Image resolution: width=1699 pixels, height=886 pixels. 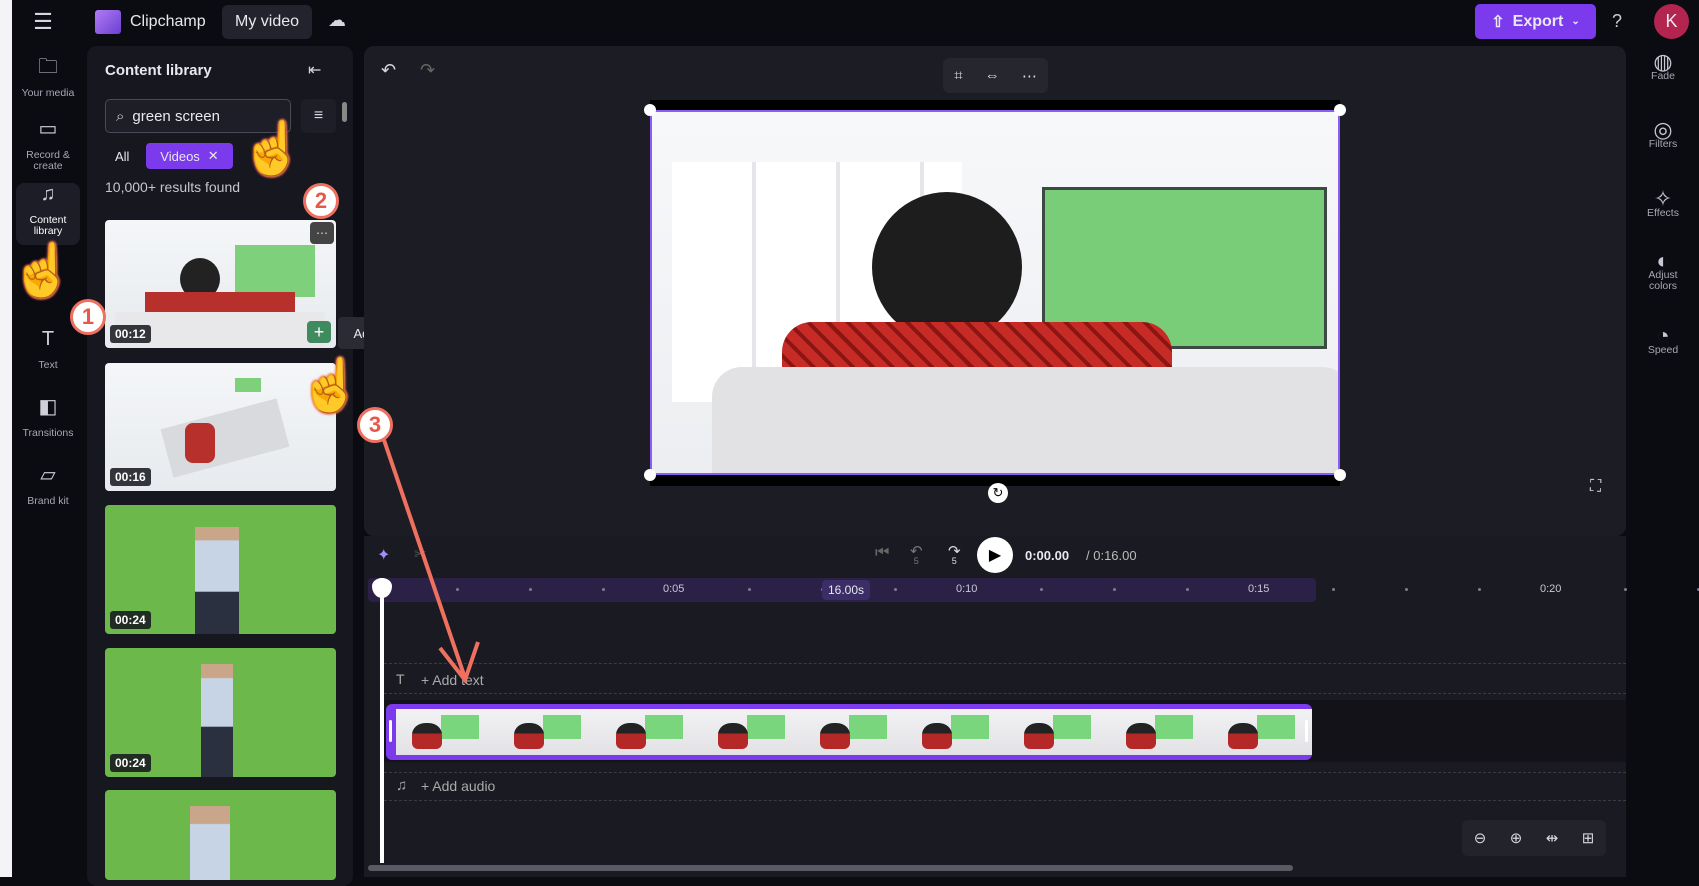 I want to click on step-badge: 3, so click(x=375, y=425).